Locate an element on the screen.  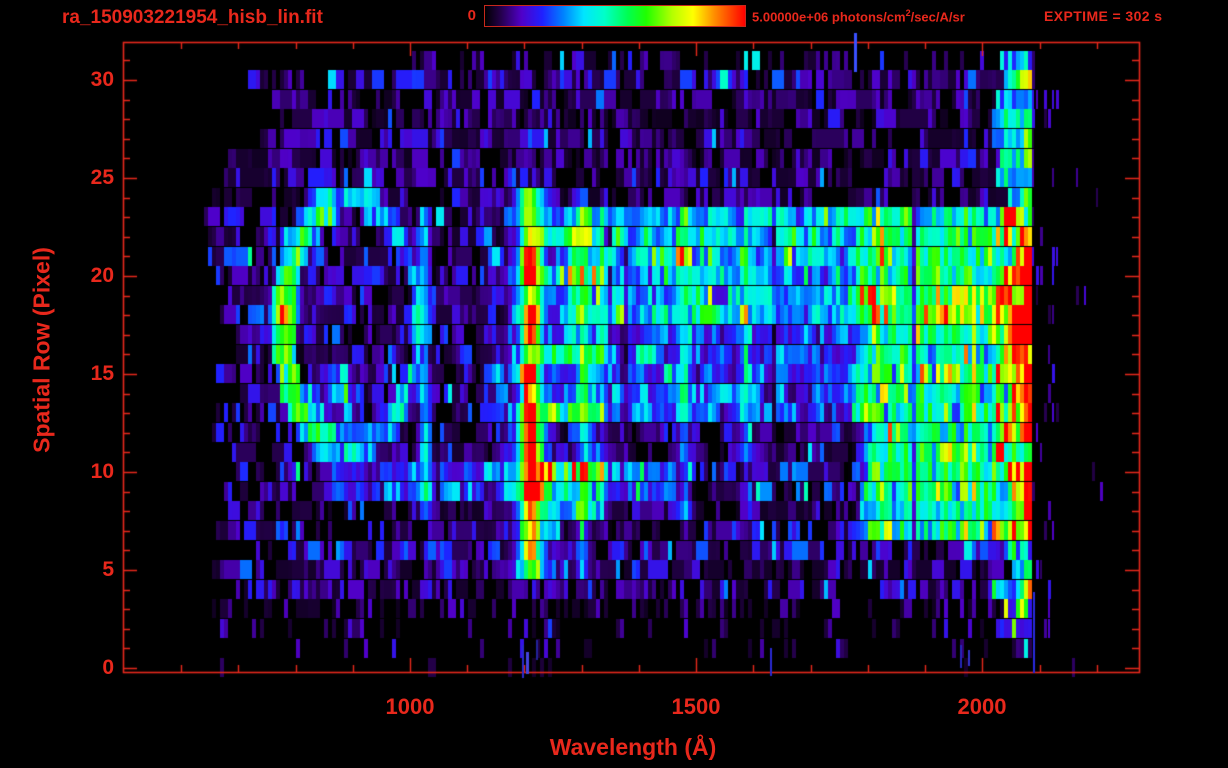
y-tick-label-25: 25 is located at coordinates (102, 177).